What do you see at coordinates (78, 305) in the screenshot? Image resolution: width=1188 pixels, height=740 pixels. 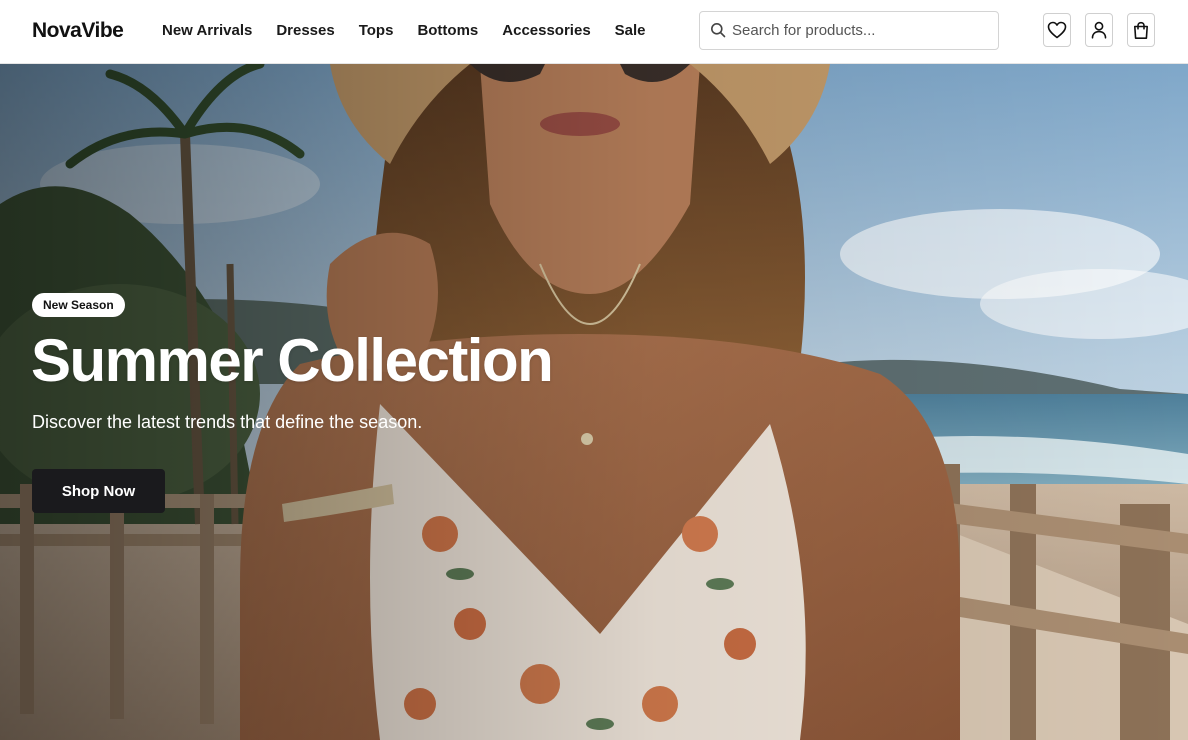 I see `new-season-badge: New Season` at bounding box center [78, 305].